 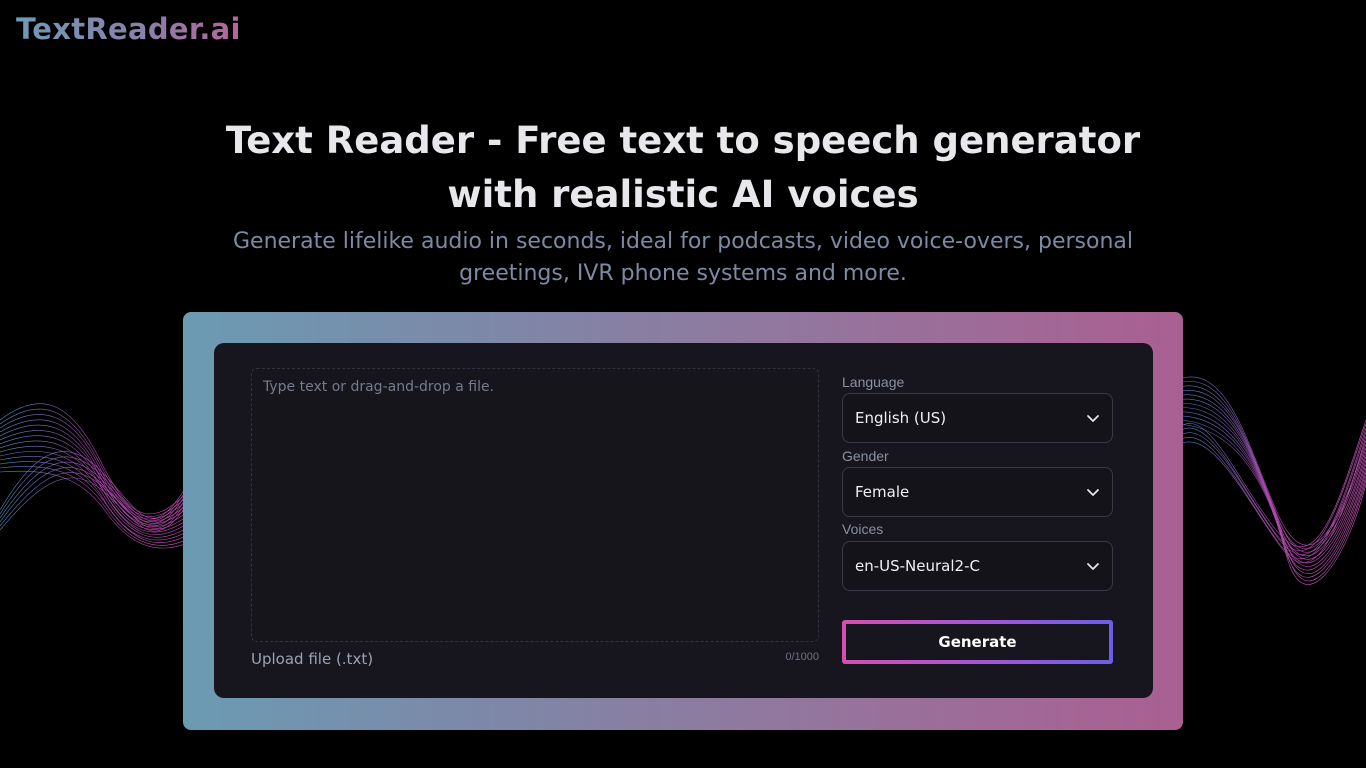 I want to click on text-input-placeholder: Type text or drag-and-drop a file., so click(x=379, y=387).